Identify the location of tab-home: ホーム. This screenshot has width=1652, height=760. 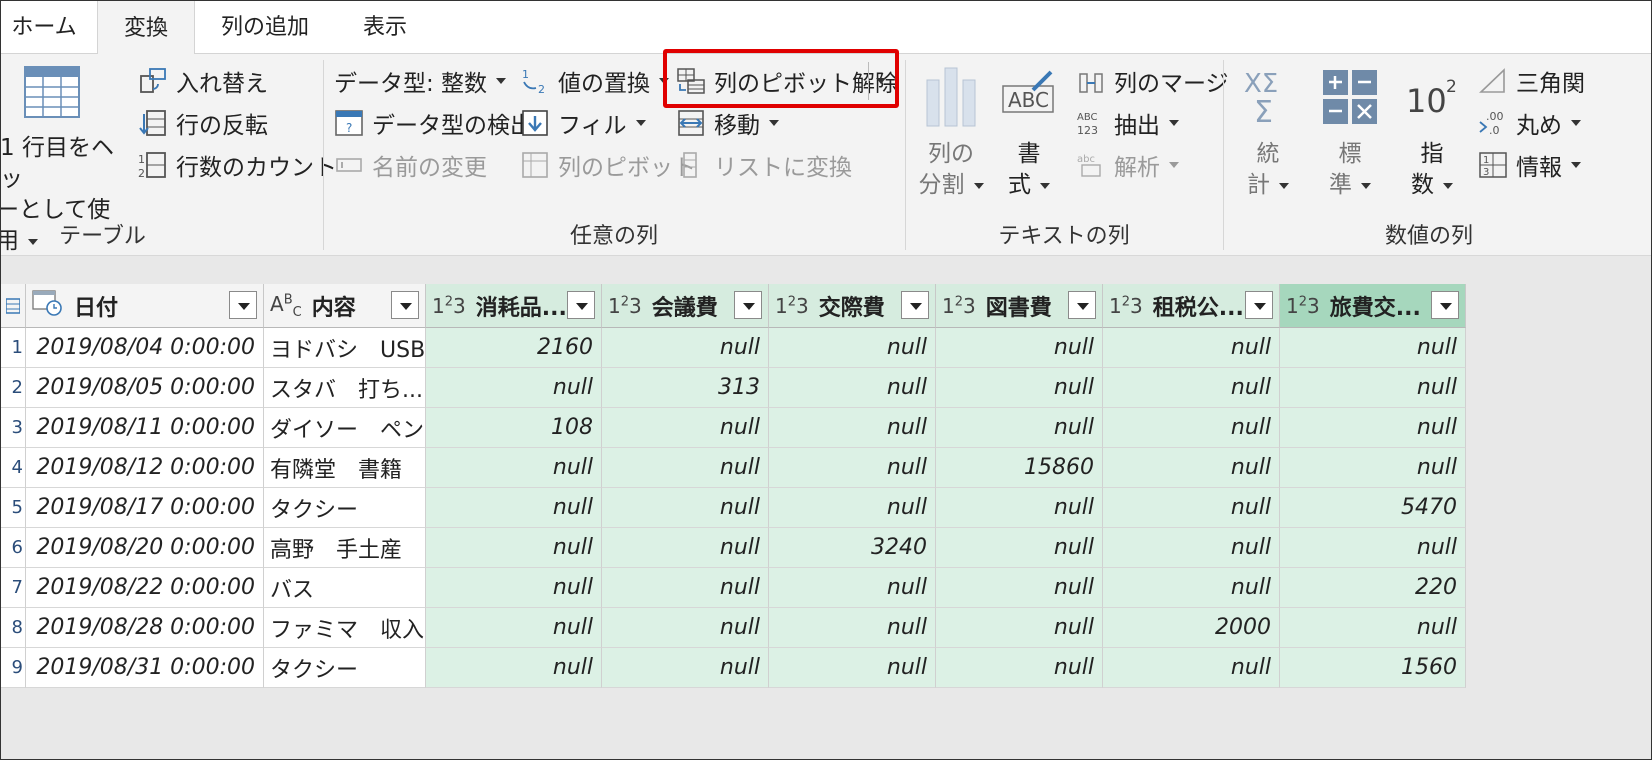
(44, 27).